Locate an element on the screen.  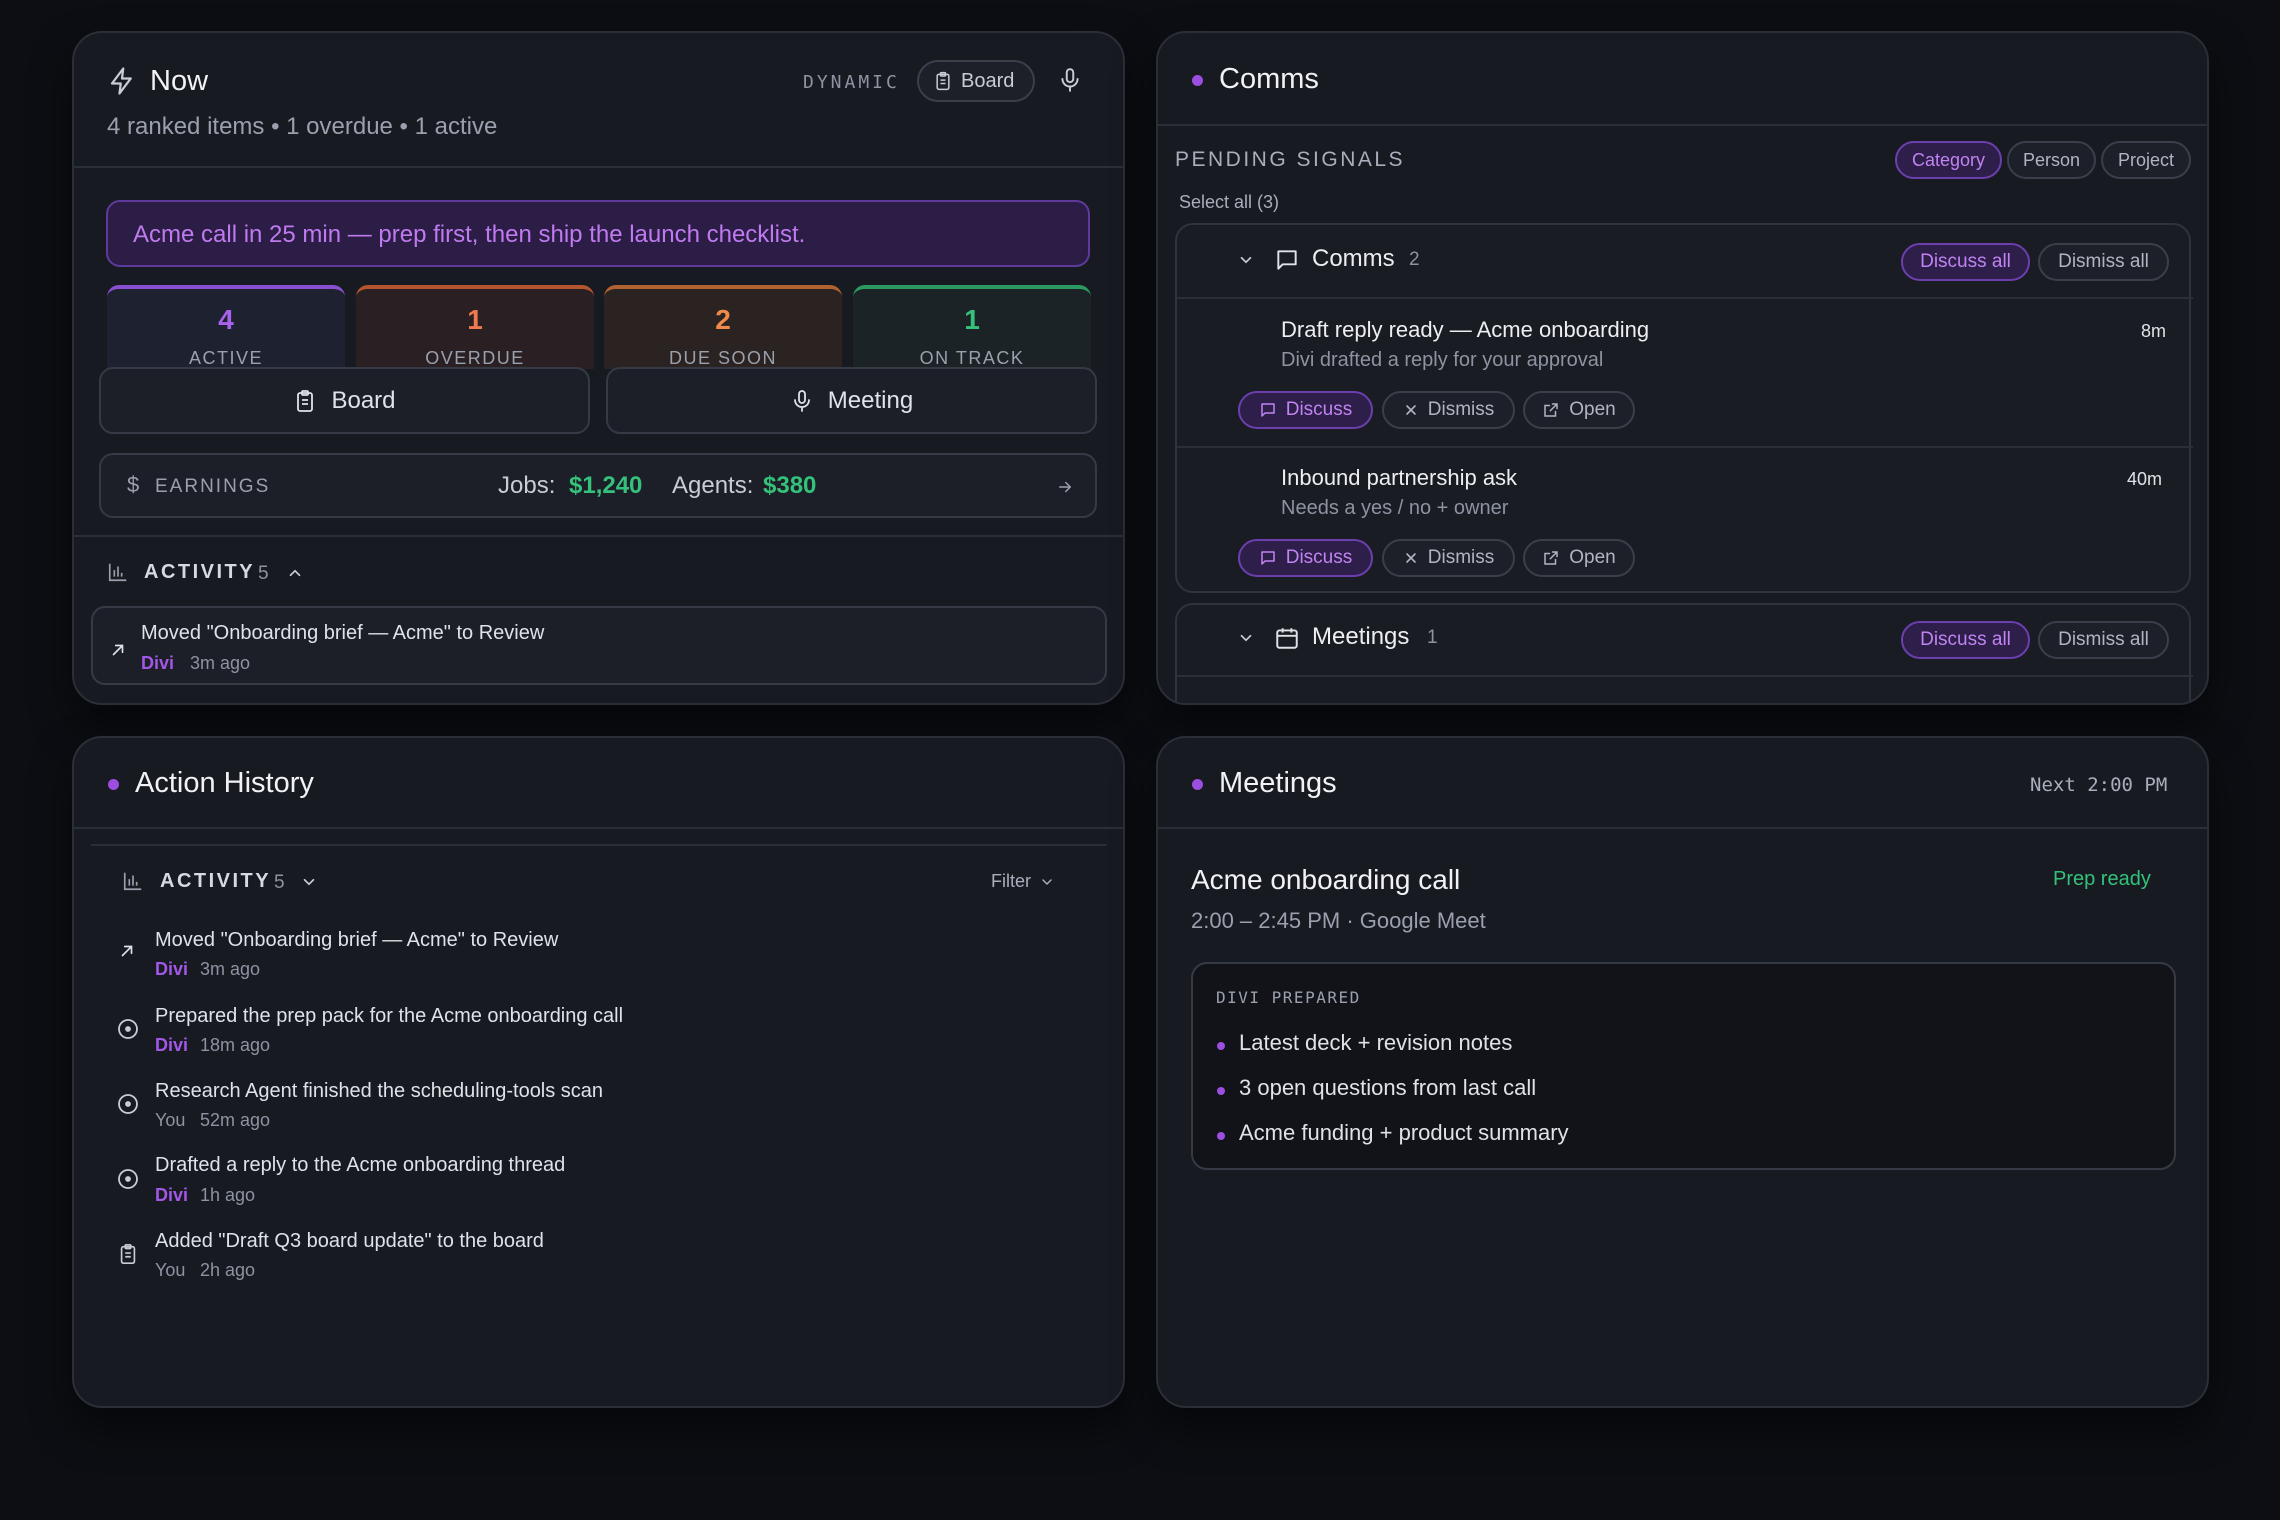
prep-bullet: Acme funding + product summary is located at coordinates (1404, 1132).